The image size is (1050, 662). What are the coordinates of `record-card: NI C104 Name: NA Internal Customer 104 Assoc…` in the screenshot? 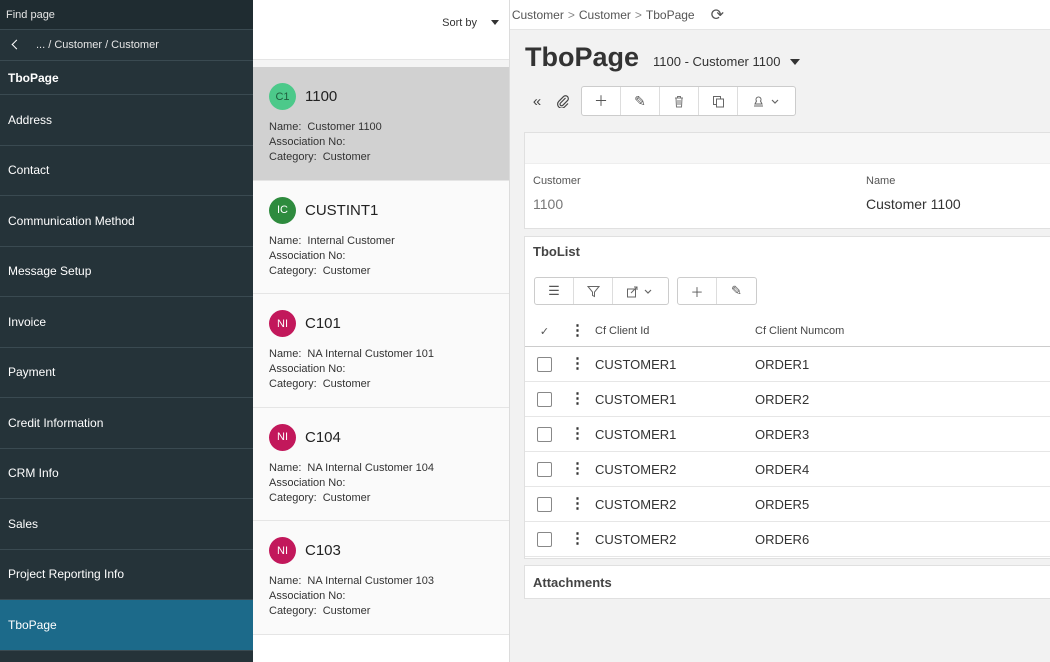 It's located at (381, 464).